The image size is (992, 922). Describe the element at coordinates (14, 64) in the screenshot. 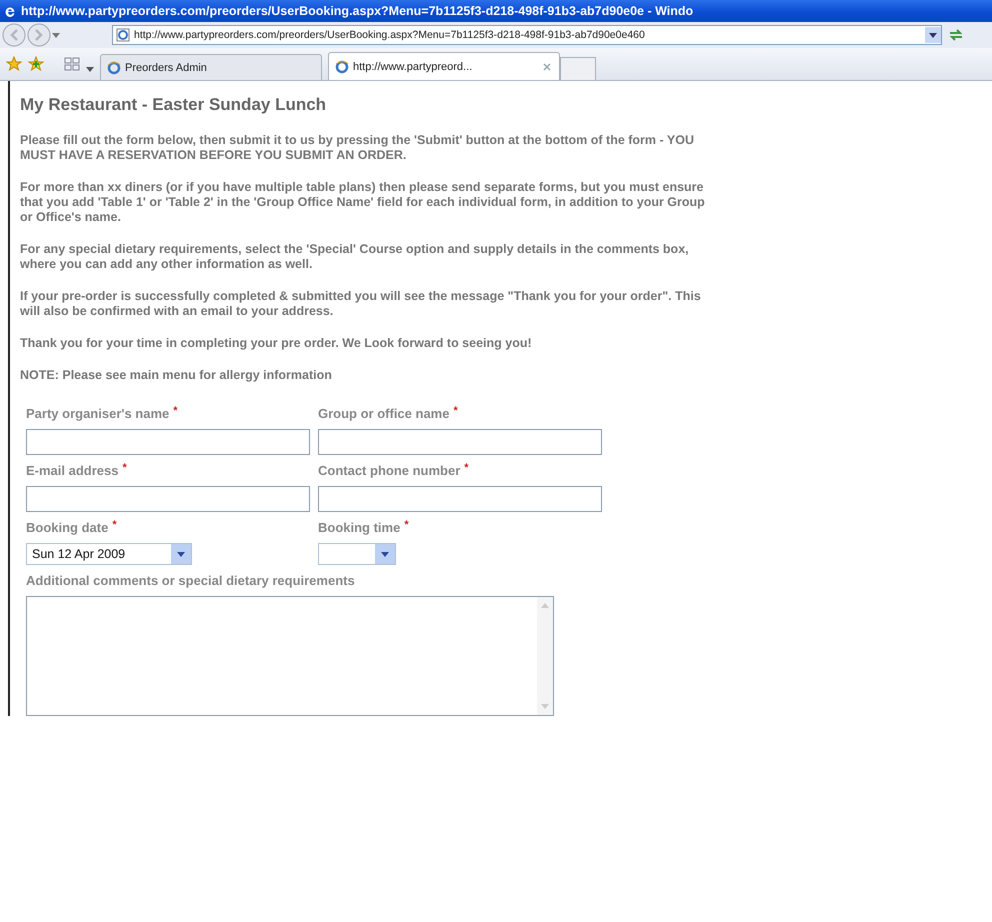

I see `favorites-star-icon` at that location.